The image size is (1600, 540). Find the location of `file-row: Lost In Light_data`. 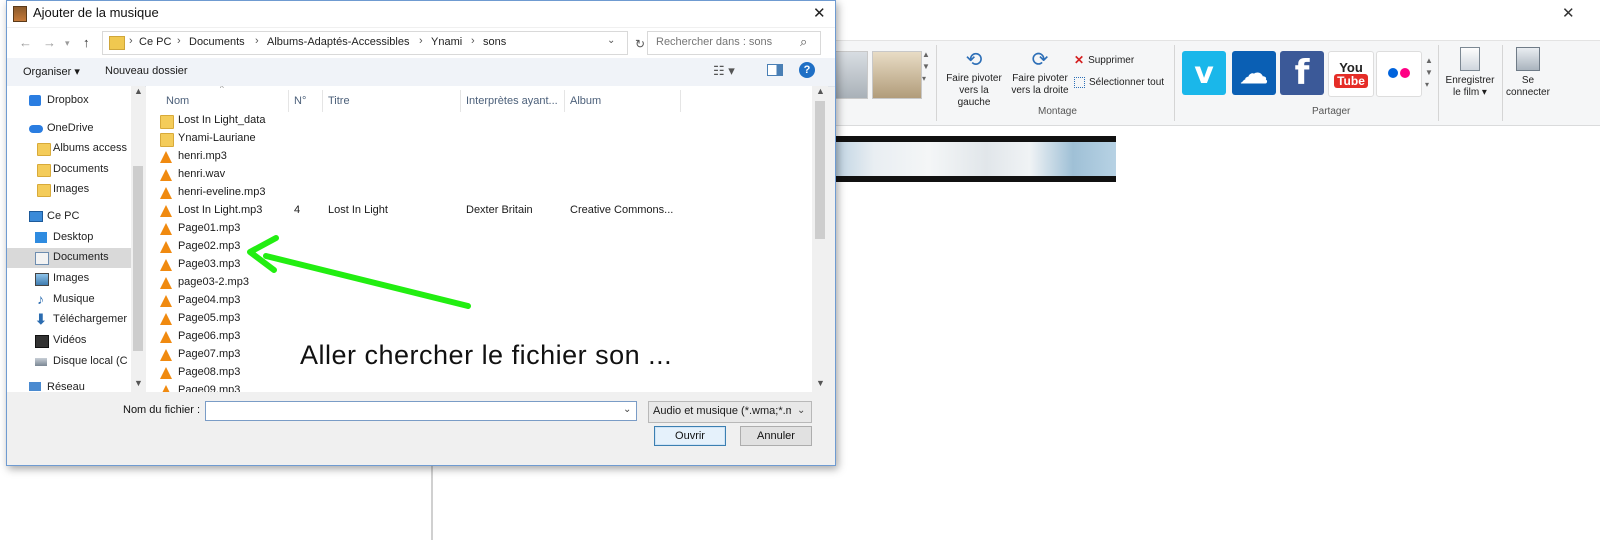

file-row: Lost In Light_data is located at coordinates (479, 121).